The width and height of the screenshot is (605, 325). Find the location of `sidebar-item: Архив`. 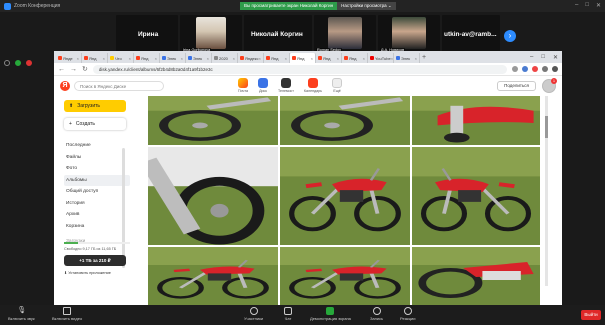

sidebar-item: Архив is located at coordinates (97, 215).